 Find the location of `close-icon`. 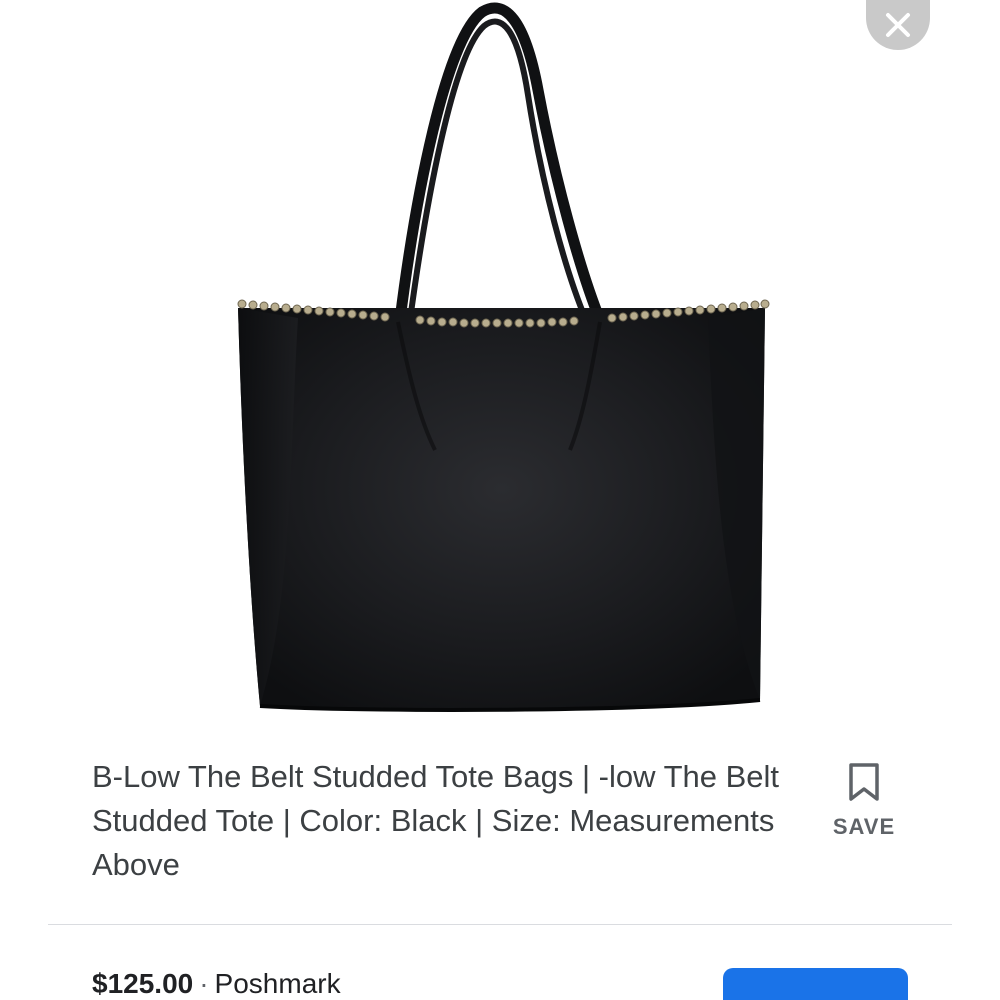

close-icon is located at coordinates (898, 25).